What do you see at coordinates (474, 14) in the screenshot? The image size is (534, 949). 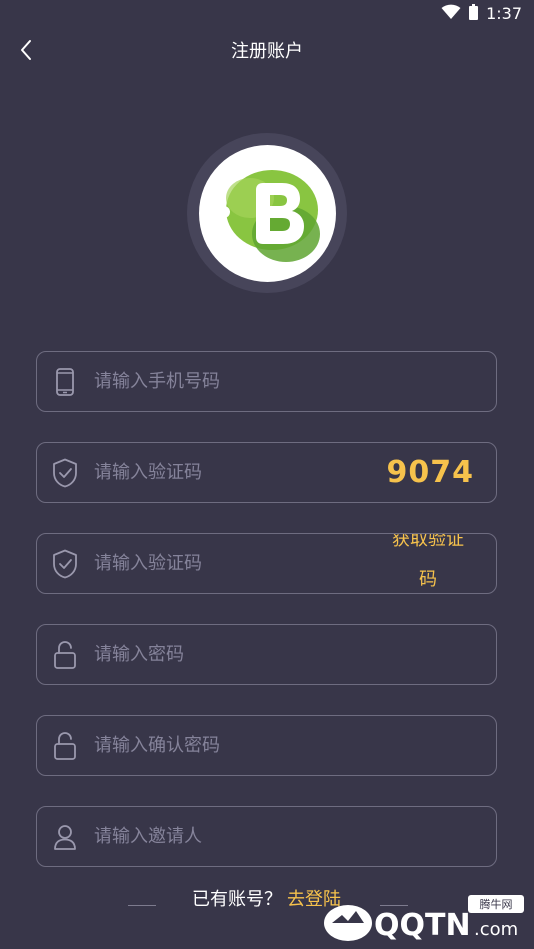 I see `battery-icon` at bounding box center [474, 14].